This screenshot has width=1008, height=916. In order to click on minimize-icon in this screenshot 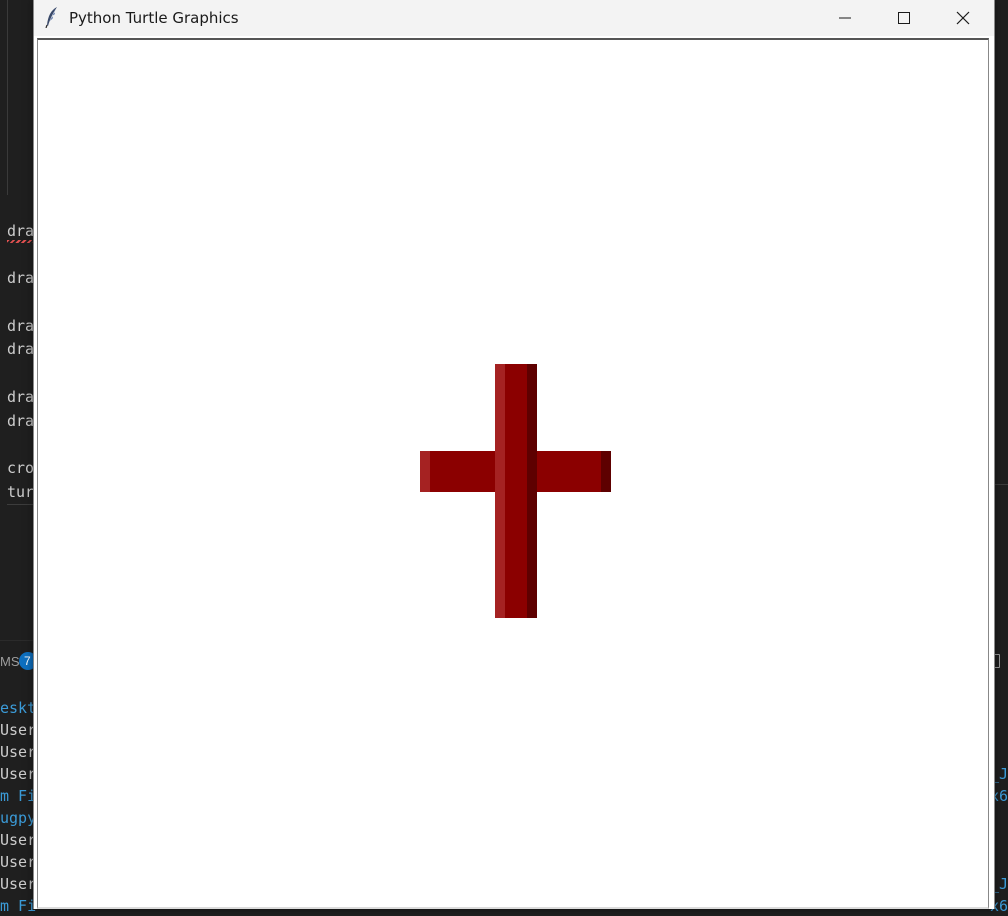, I will do `click(845, 18)`.